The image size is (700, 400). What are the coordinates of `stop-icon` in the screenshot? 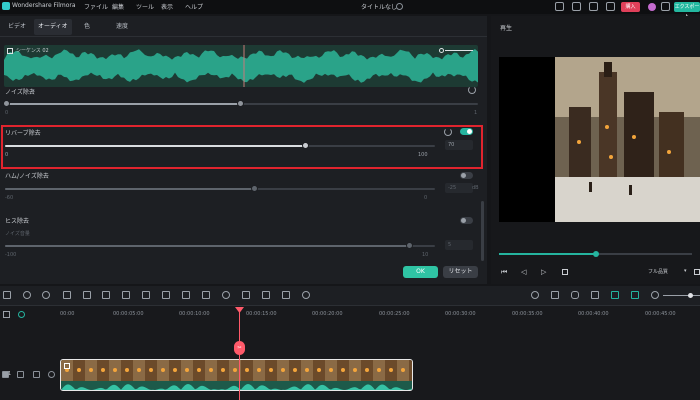 It's located at (565, 272).